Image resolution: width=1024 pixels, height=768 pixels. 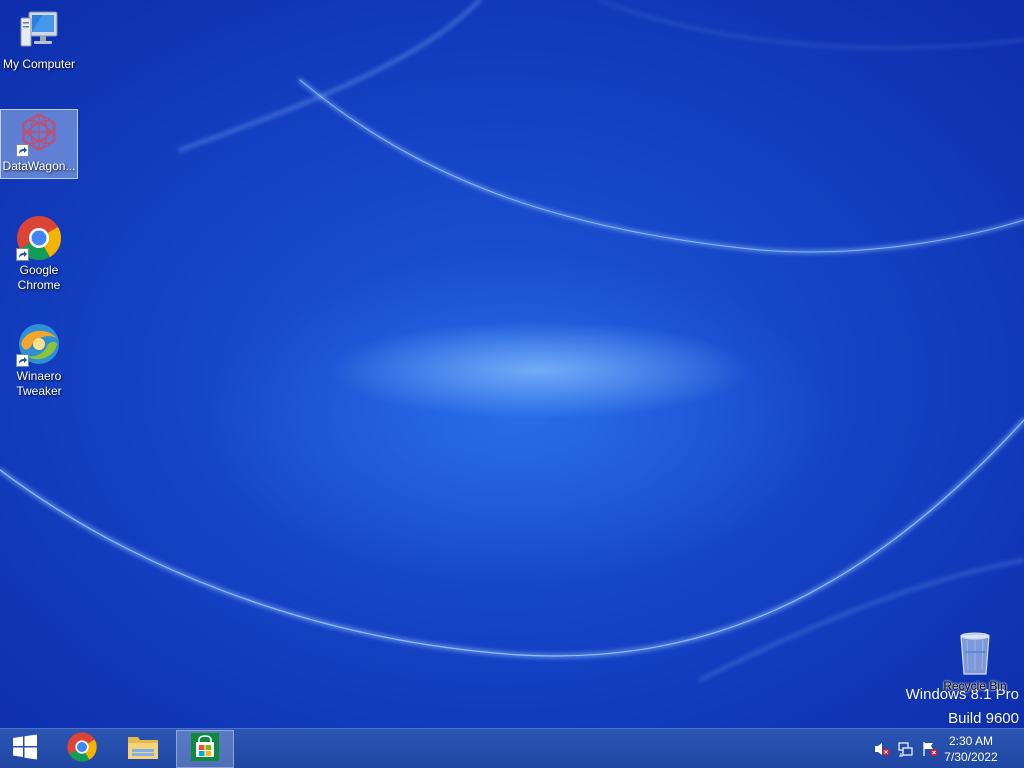 I want to click on desktop-icon-label: Google Chrome, so click(x=39, y=277).